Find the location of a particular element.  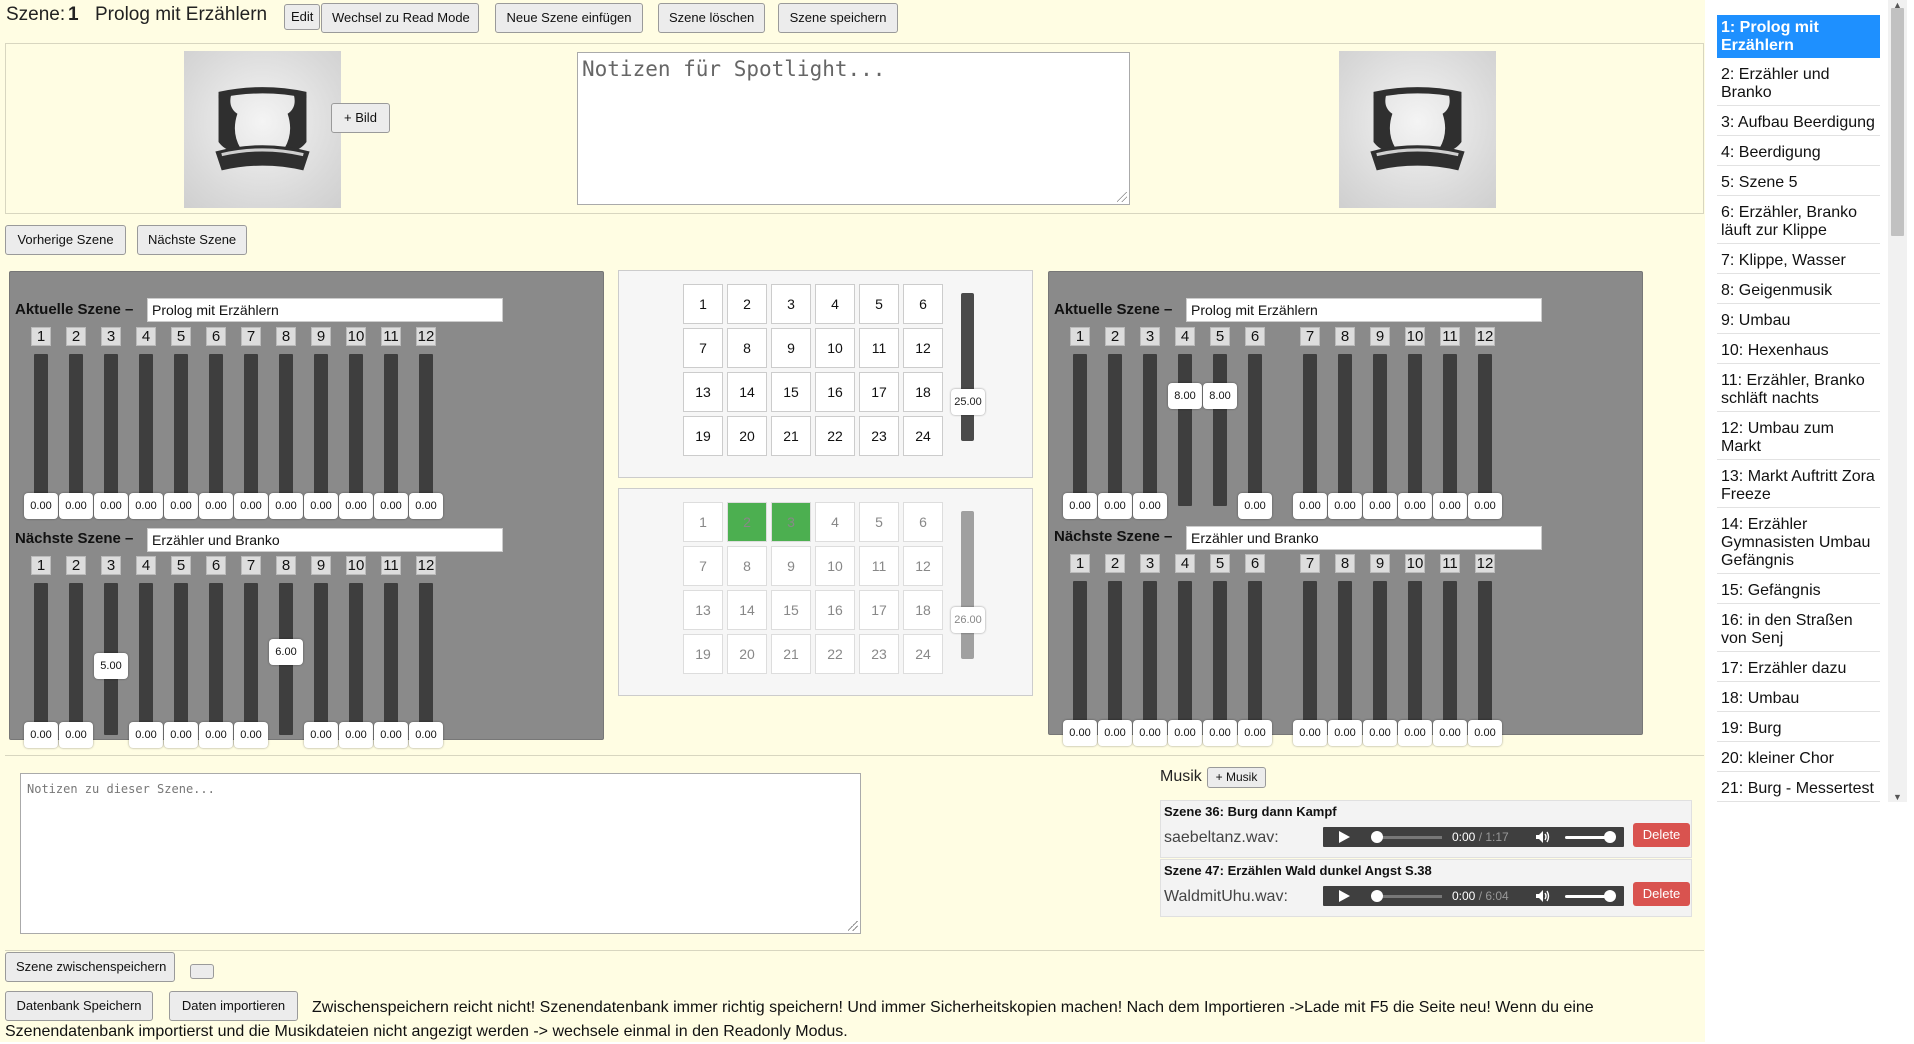

preset-cell: 21 is located at coordinates (791, 436).